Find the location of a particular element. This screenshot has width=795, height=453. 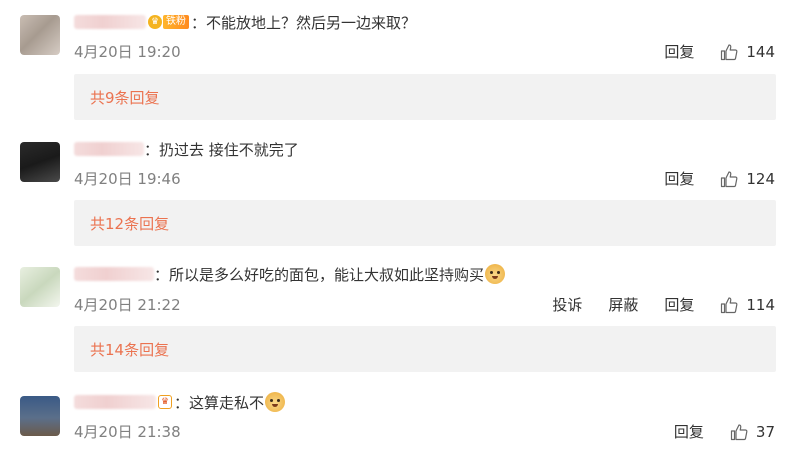

comment-date: 4月20日 21:38 is located at coordinates (127, 432).